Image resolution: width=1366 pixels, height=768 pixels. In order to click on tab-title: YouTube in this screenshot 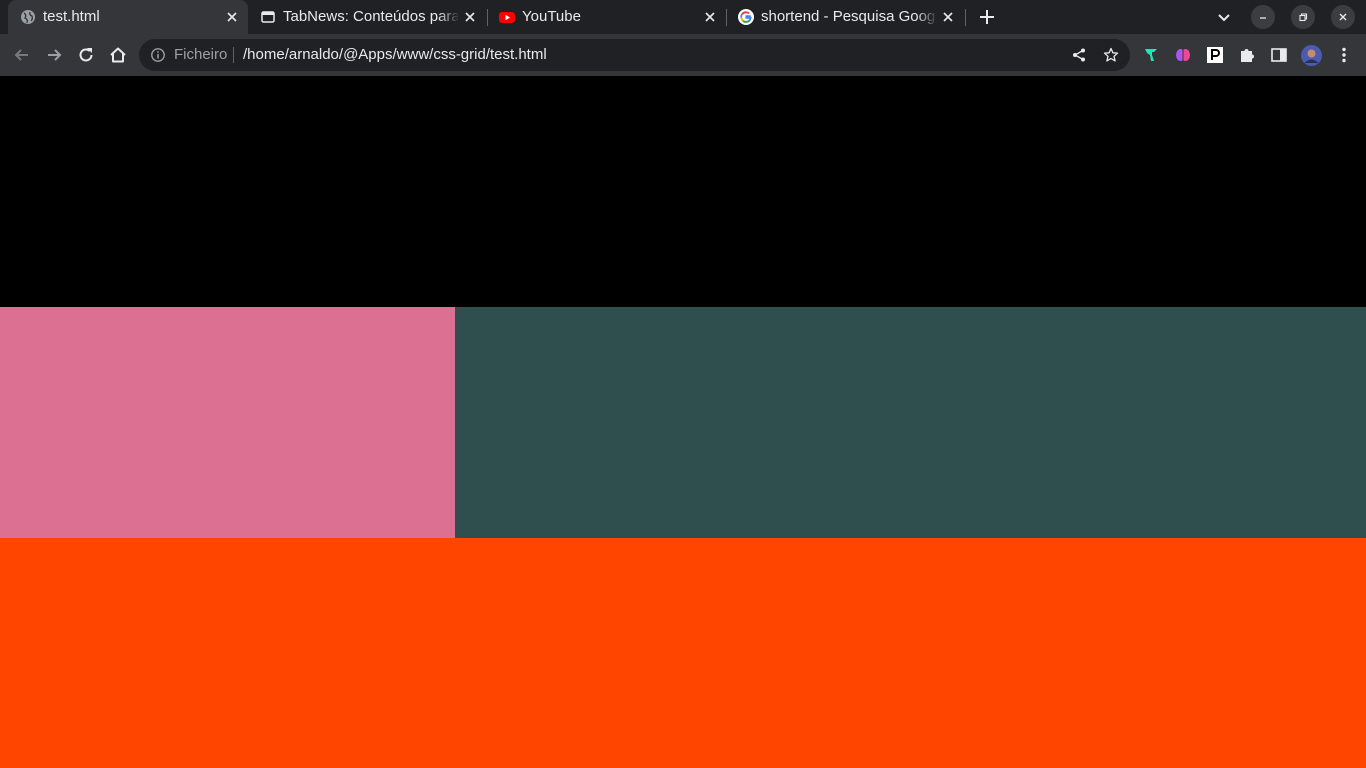, I will do `click(551, 16)`.